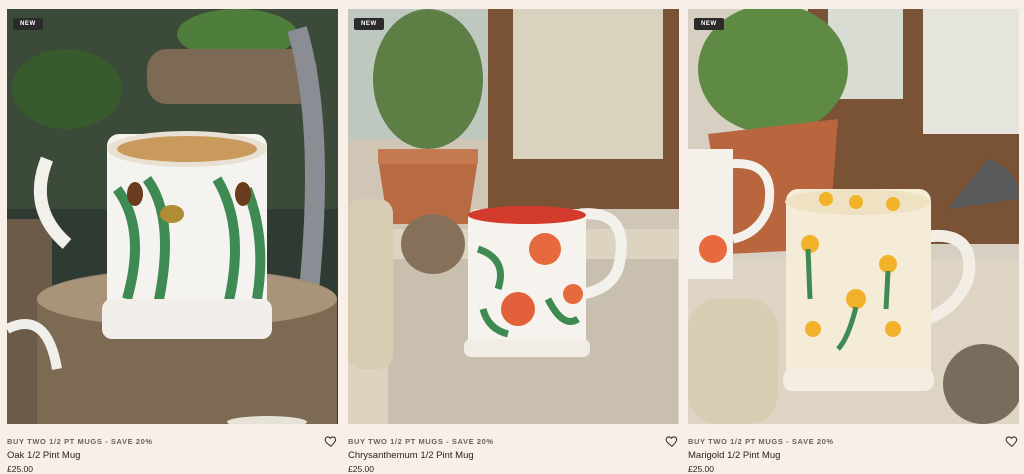  I want to click on product-name: Marigold 1/2 Pint Mug, so click(734, 455).